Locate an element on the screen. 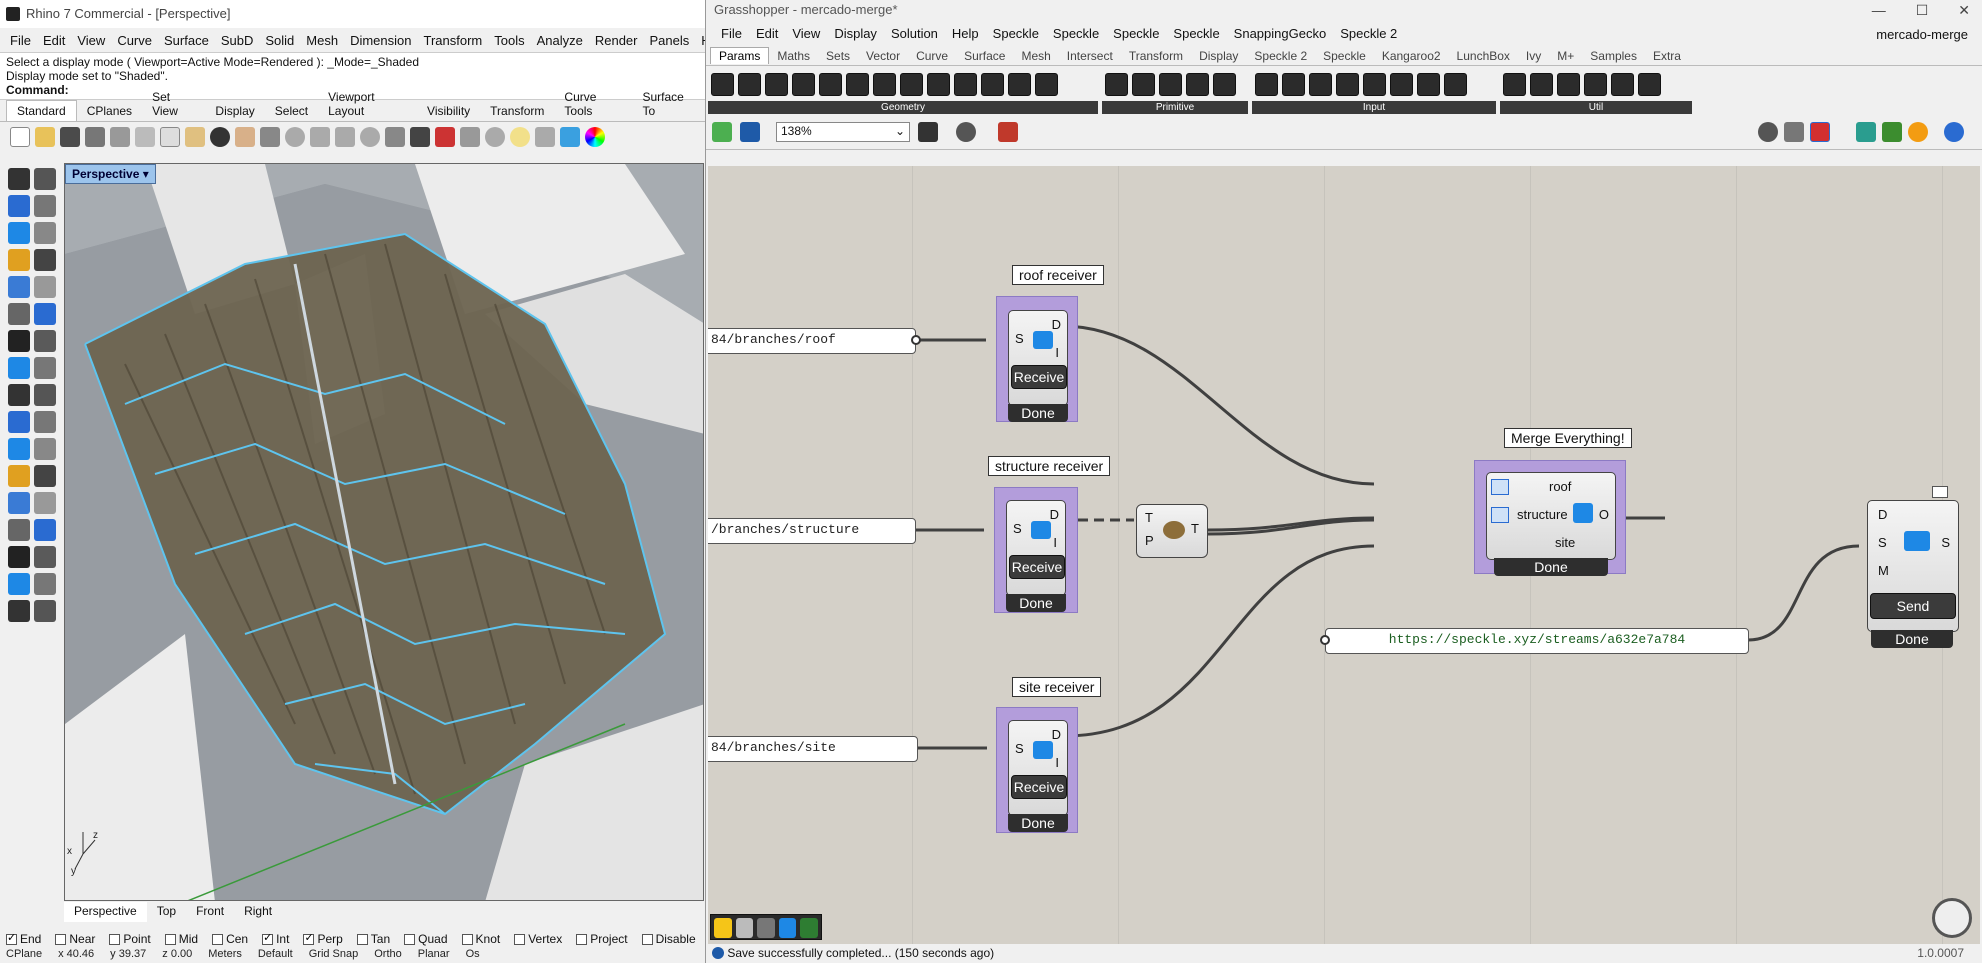  port-s: S is located at coordinates (1019, 338).